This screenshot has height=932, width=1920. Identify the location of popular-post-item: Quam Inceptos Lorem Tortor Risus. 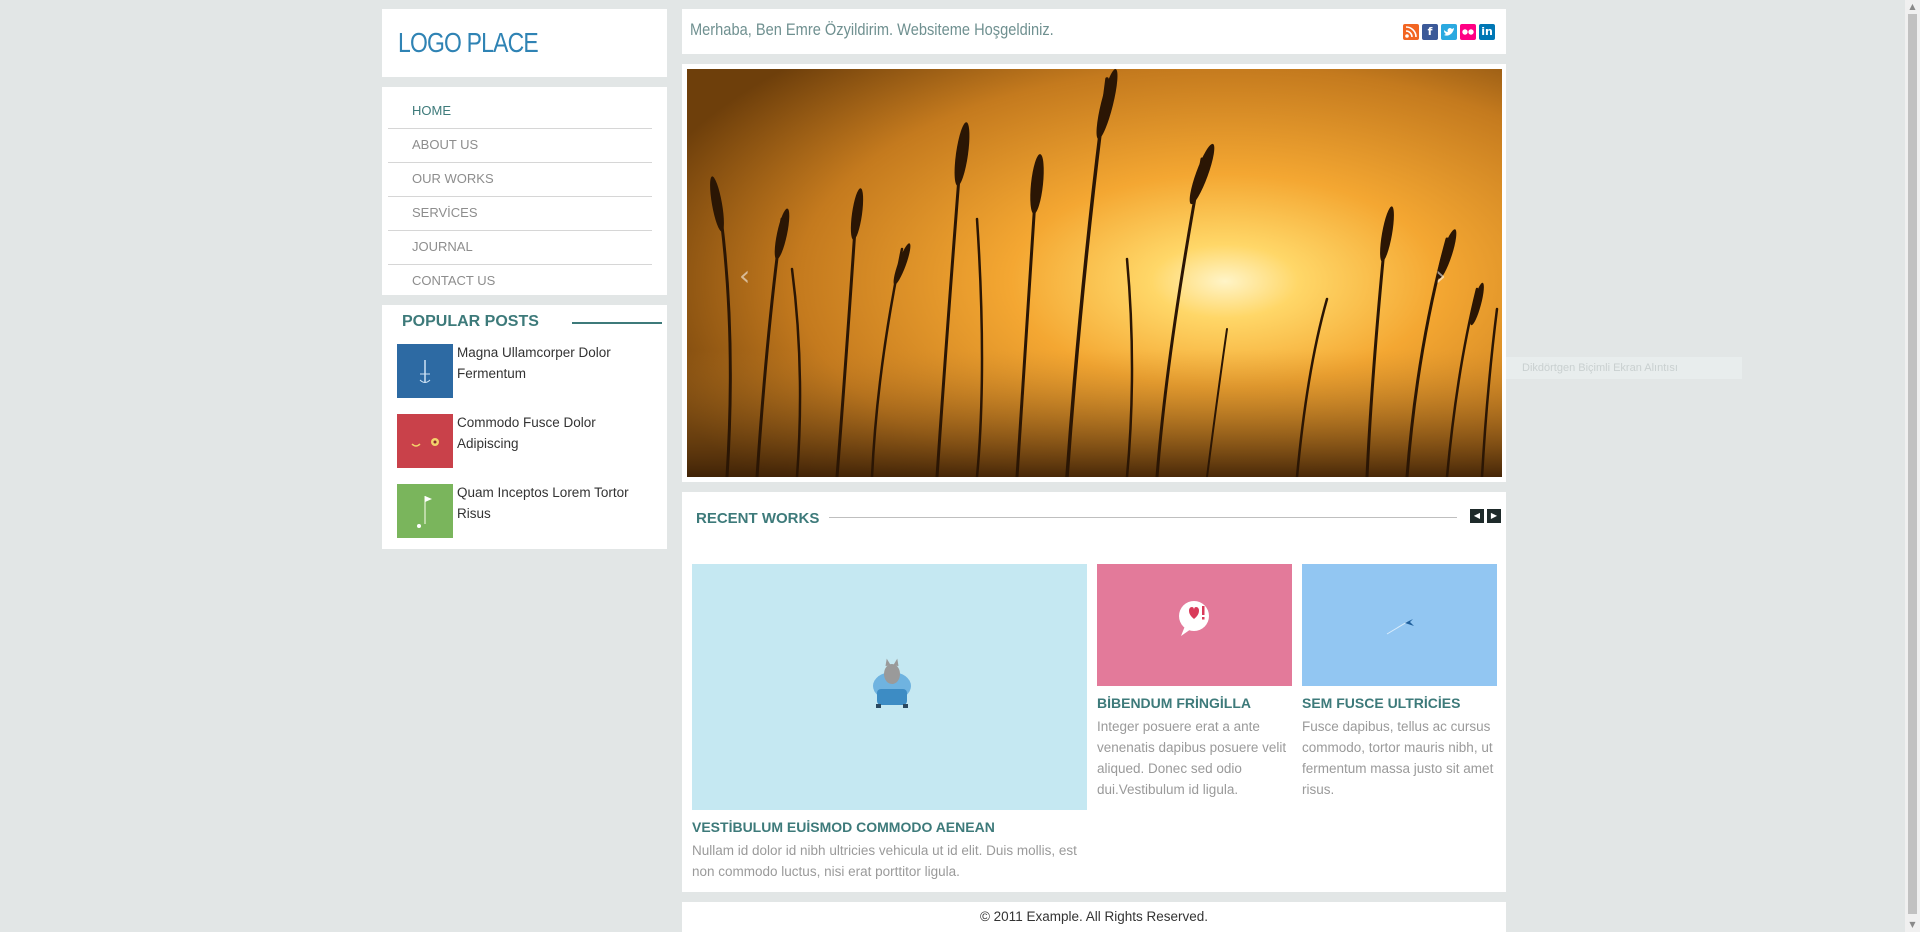
(529, 512).